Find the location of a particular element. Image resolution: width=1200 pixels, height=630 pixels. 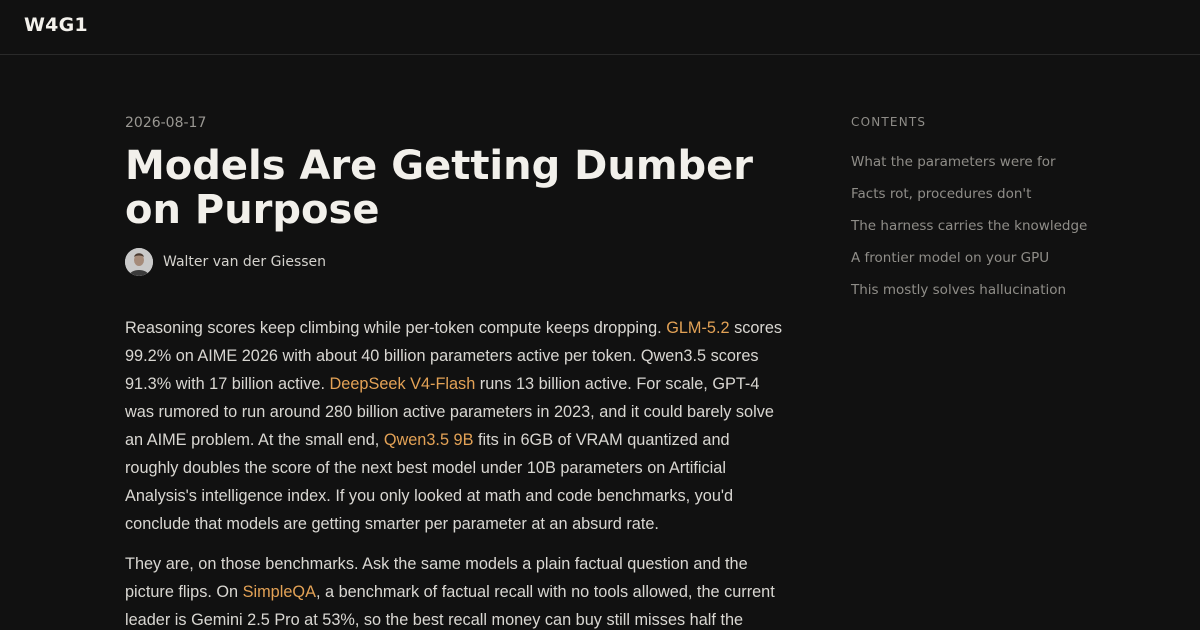

inline-link: DeepSeek V4-Flash is located at coordinates (403, 384).